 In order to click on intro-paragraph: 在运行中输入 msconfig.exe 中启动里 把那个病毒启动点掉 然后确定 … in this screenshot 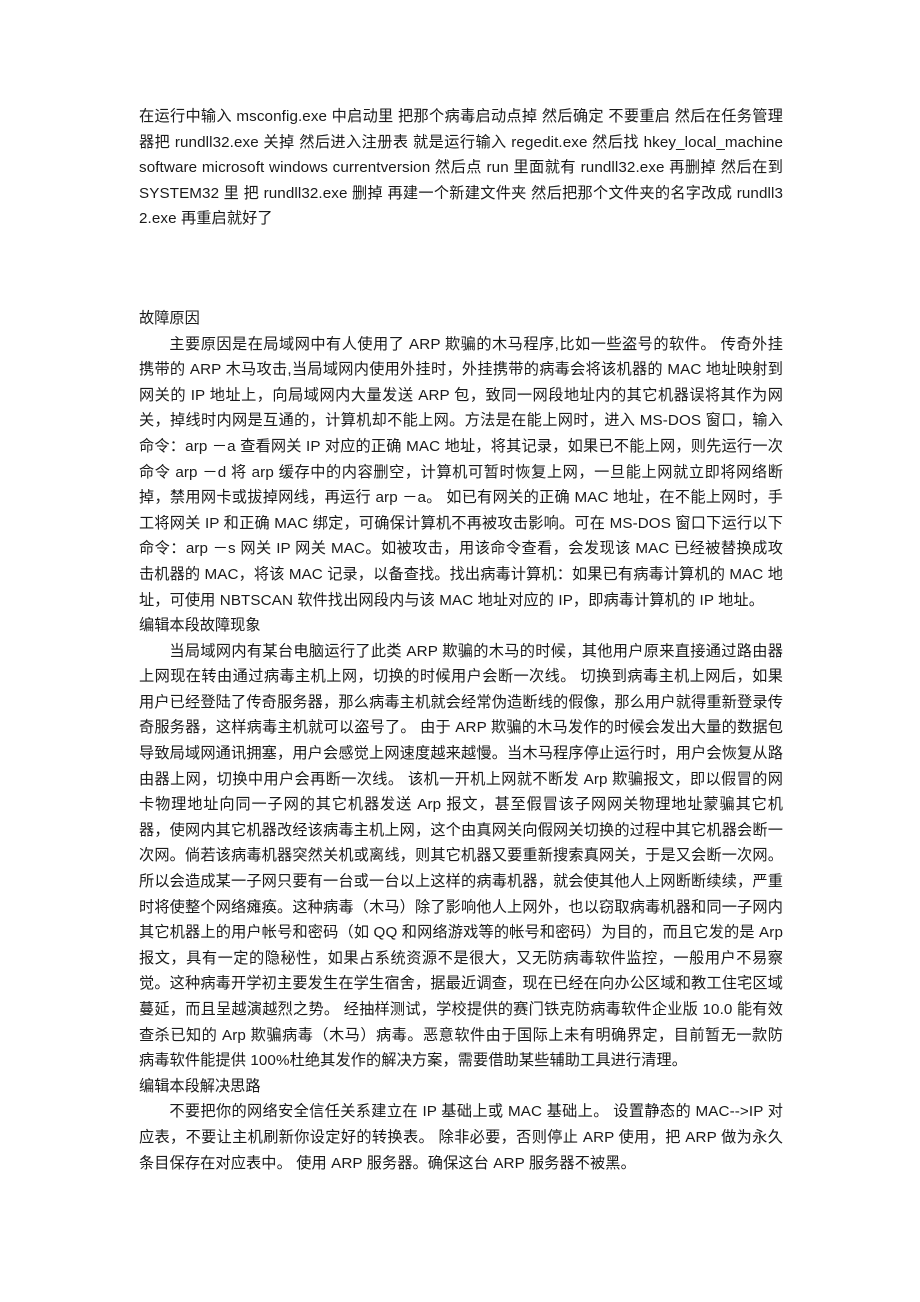, I will do `click(461, 168)`.